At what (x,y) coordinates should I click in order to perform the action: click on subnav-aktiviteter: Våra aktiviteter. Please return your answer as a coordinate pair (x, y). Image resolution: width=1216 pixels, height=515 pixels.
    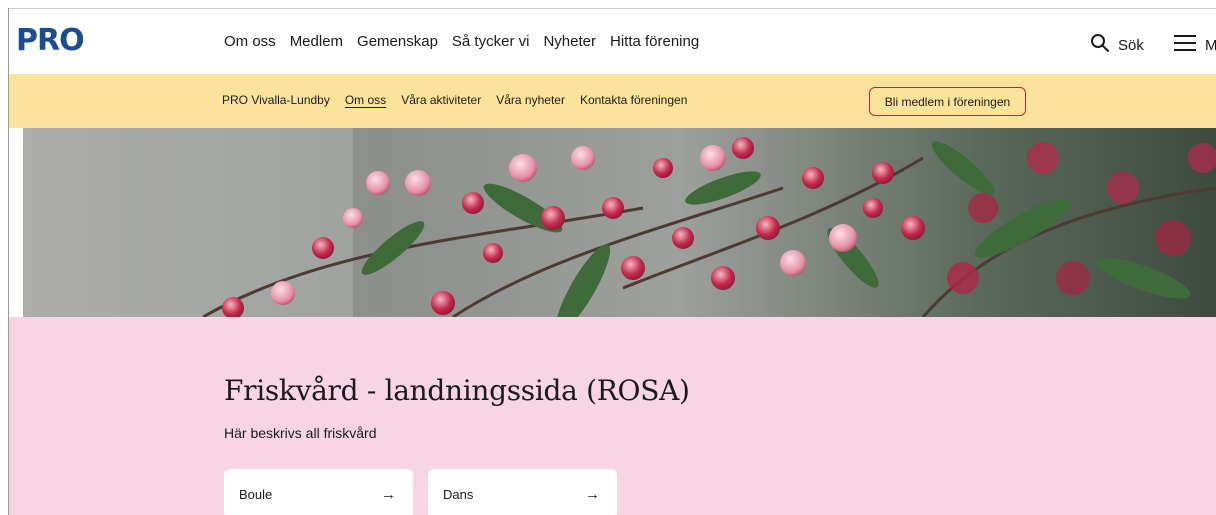
    Looking at the image, I should click on (441, 100).